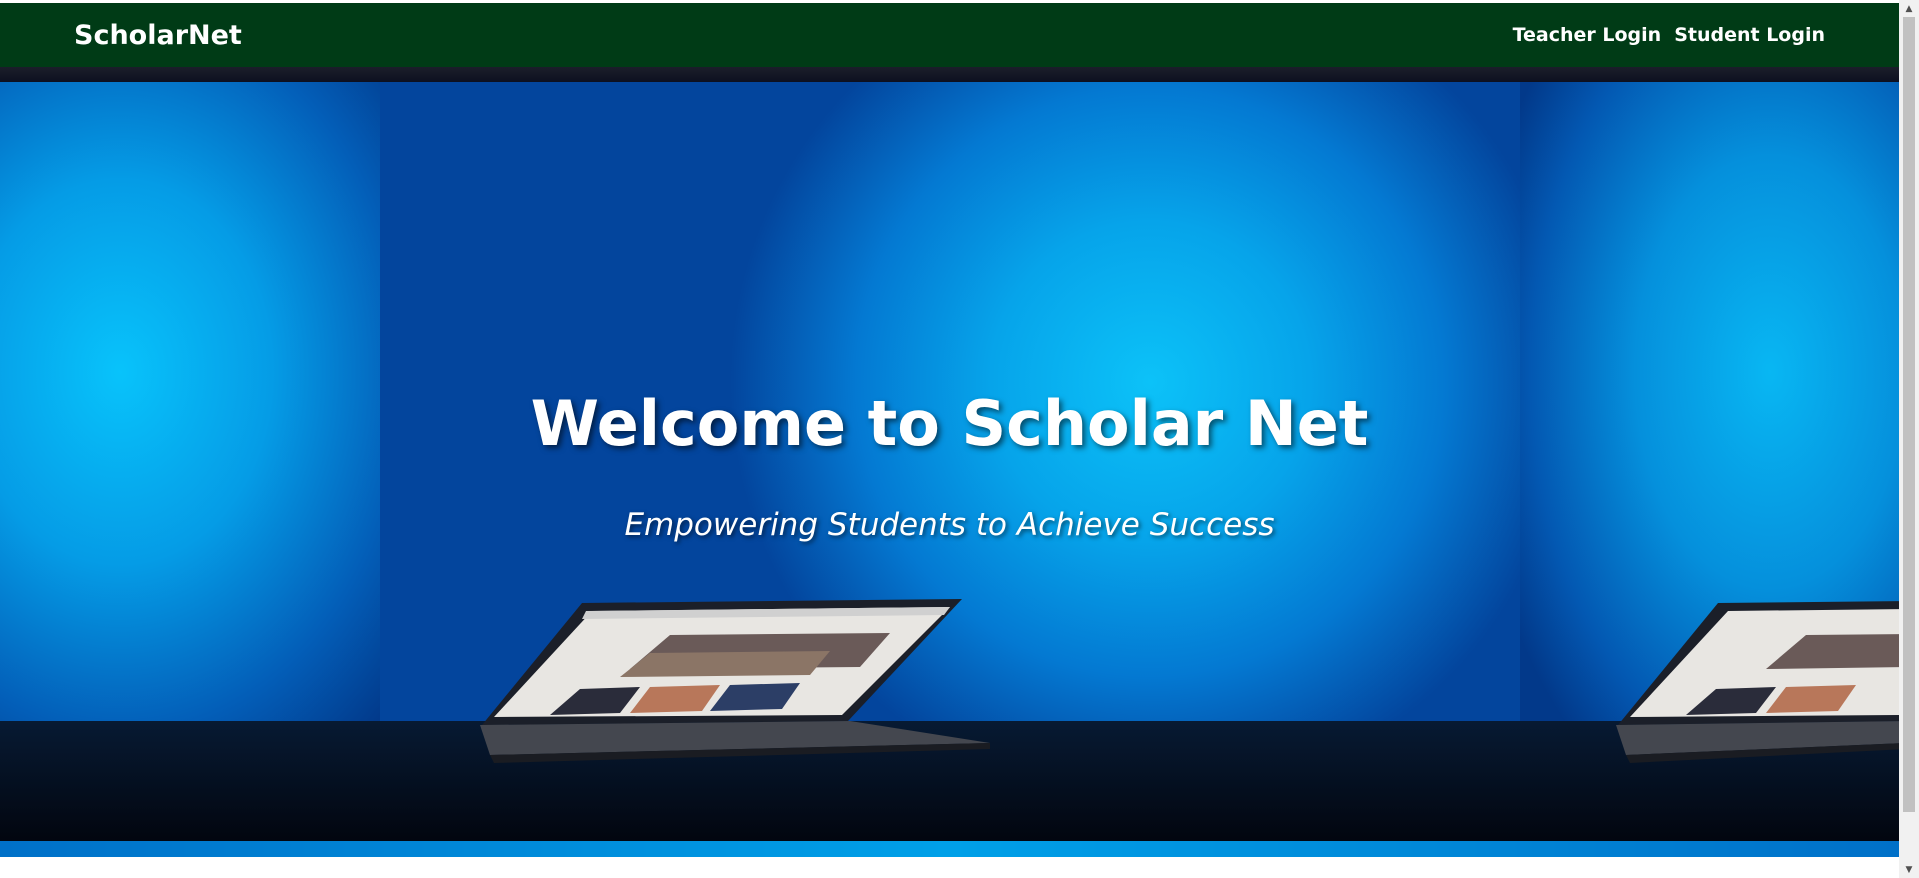 The height and width of the screenshot is (878, 1919). Describe the element at coordinates (1909, 869) in the screenshot. I see `scroll-down-arrow-icon: ▼` at that location.